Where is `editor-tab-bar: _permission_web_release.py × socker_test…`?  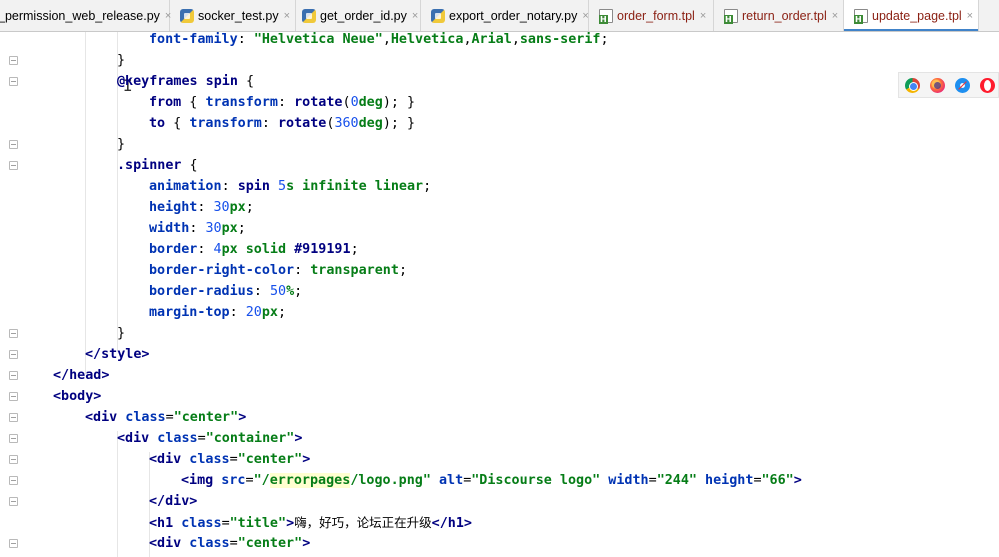 editor-tab-bar: _permission_web_release.py × socker_test… is located at coordinates (499, 16).